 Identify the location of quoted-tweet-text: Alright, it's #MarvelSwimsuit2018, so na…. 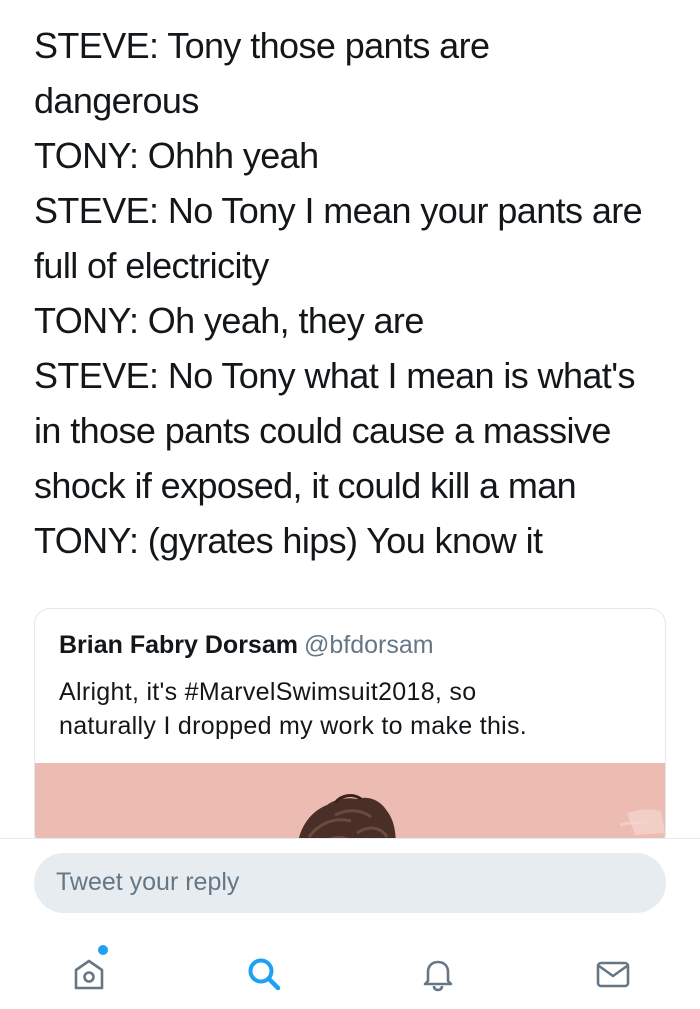
(354, 709).